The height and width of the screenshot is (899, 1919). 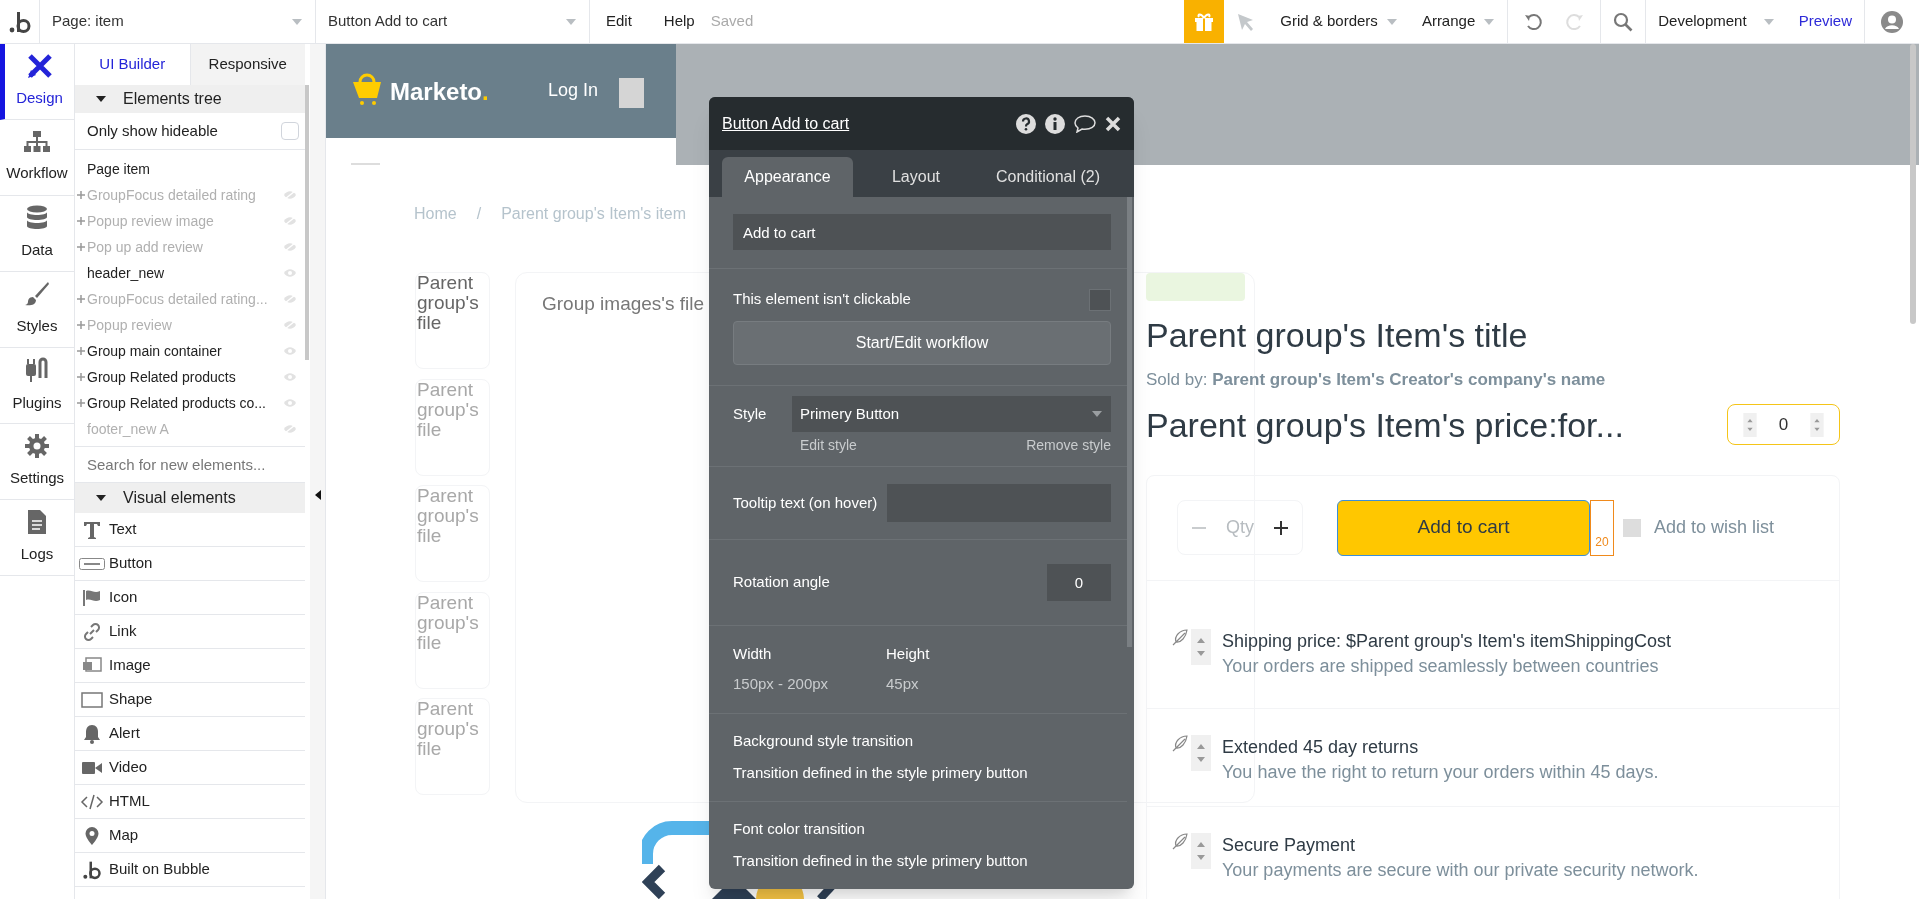 What do you see at coordinates (92, 631) in the screenshot?
I see `link-icon` at bounding box center [92, 631].